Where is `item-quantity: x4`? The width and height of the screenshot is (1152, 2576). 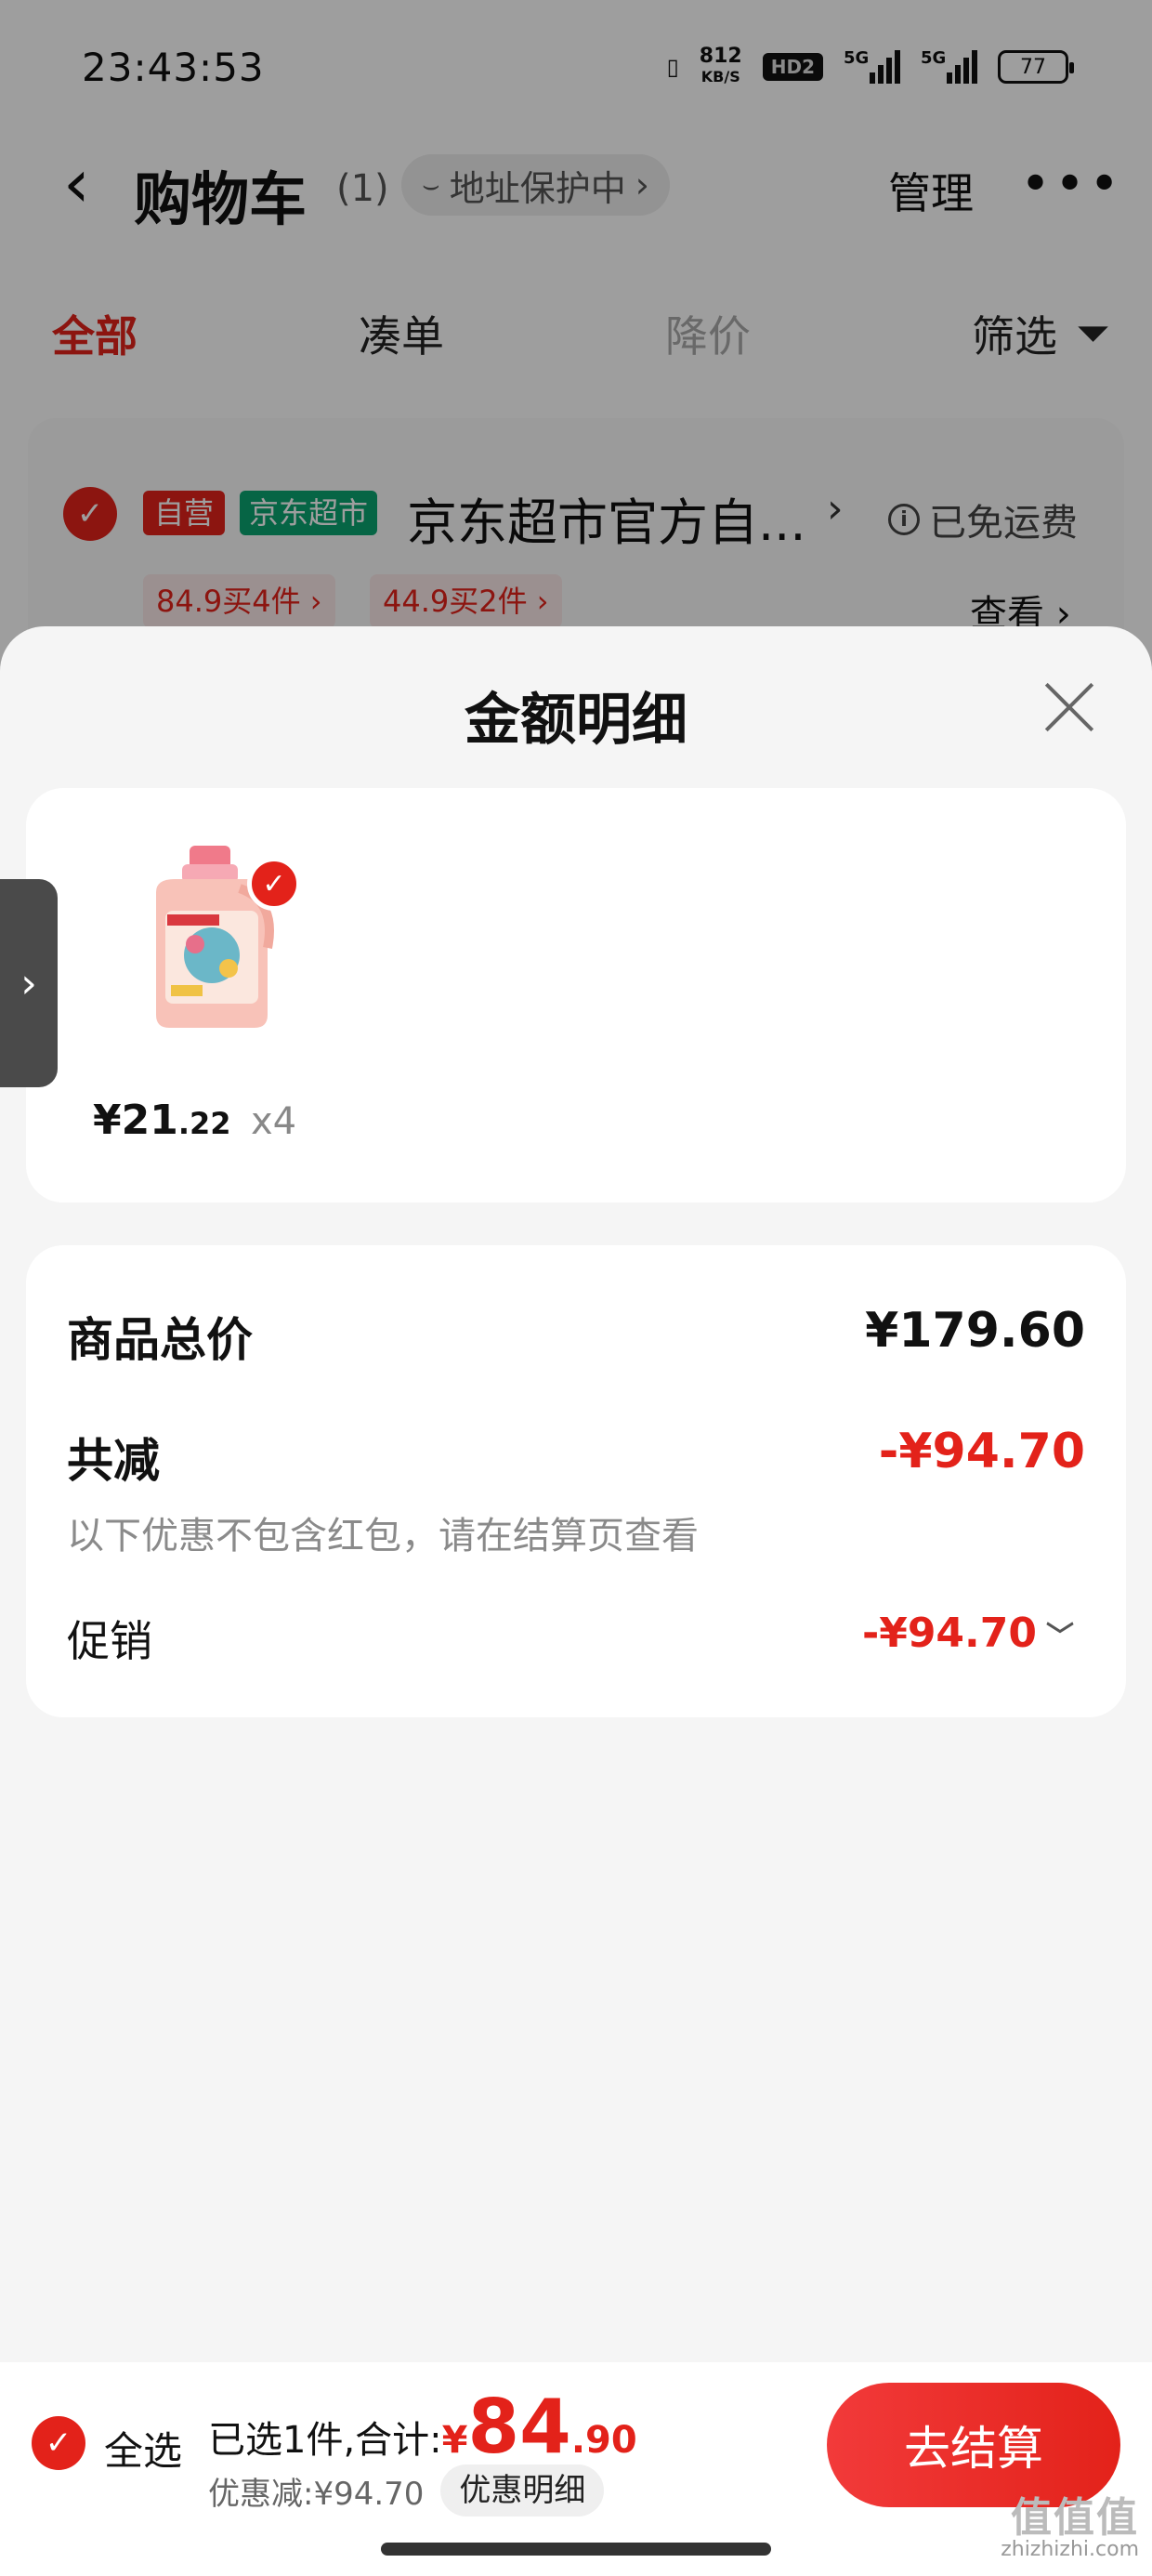 item-quantity: x4 is located at coordinates (274, 1121).